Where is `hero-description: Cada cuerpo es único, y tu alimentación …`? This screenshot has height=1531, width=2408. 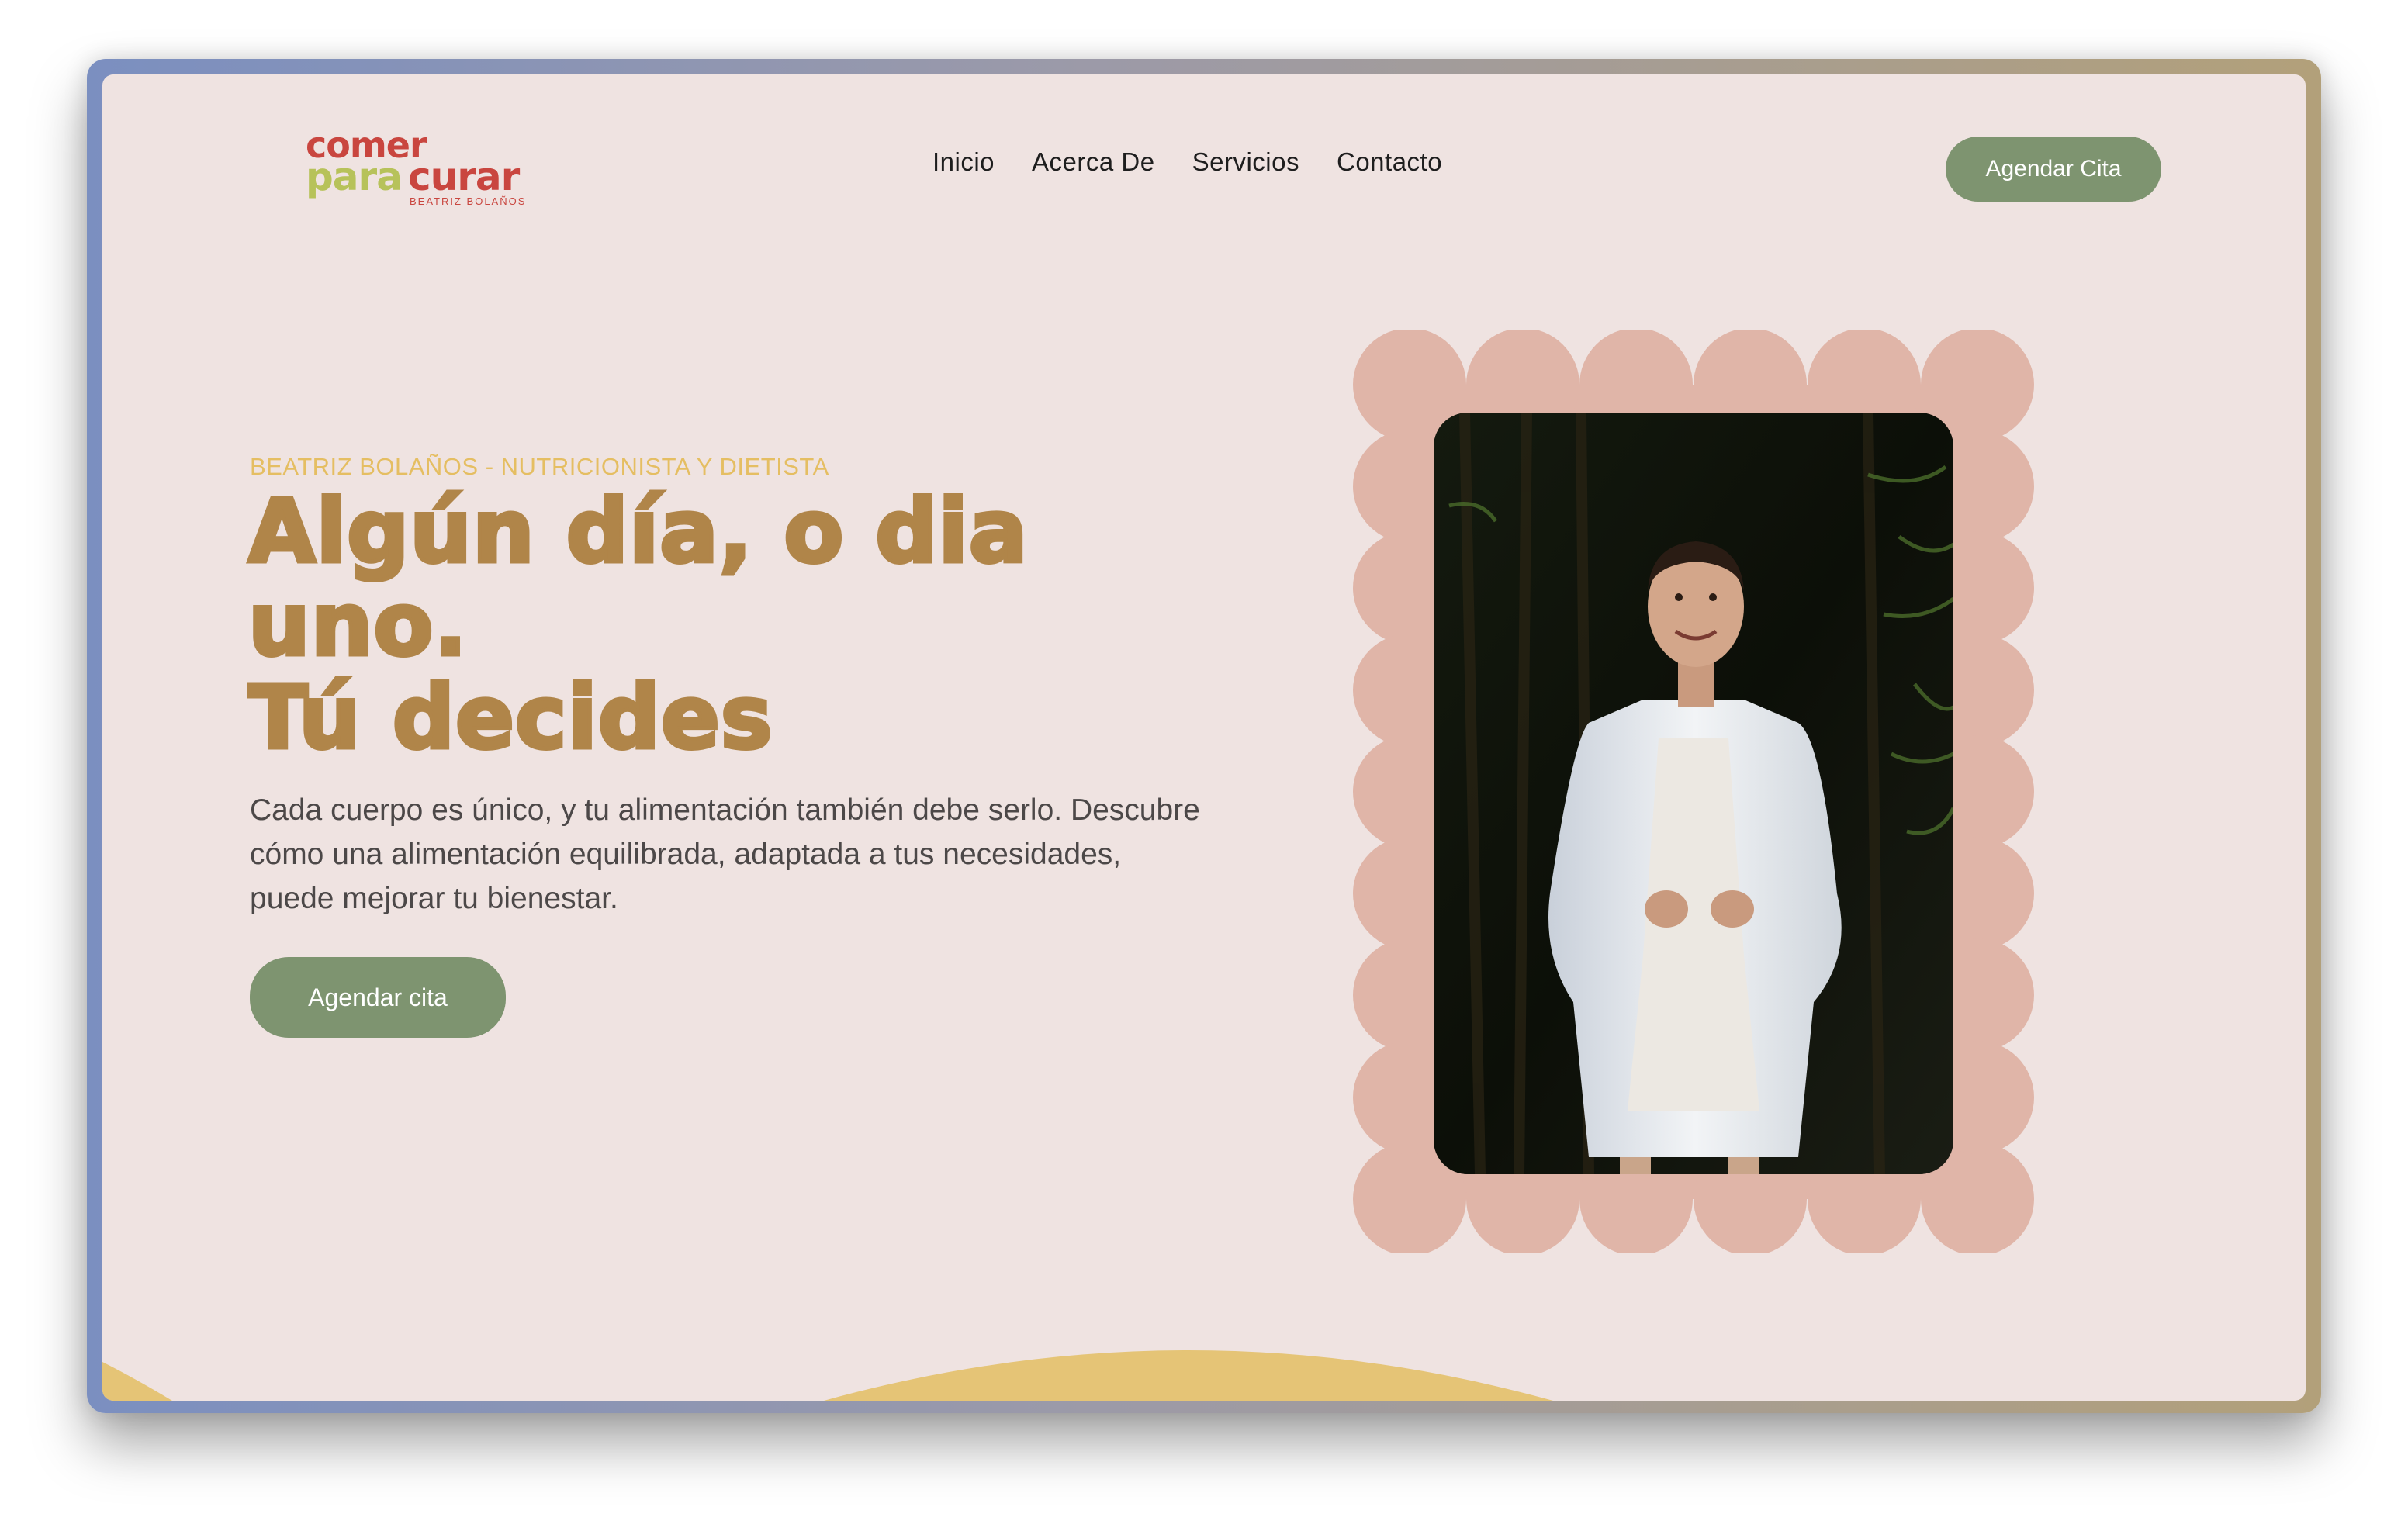 hero-description: Cada cuerpo es único, y tu alimentación … is located at coordinates (725, 854).